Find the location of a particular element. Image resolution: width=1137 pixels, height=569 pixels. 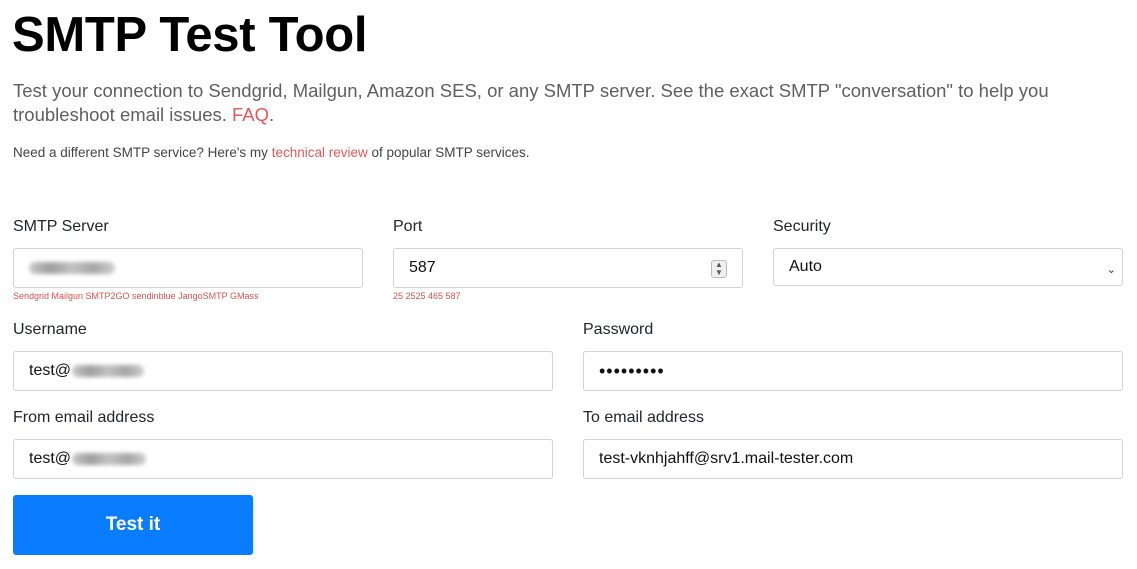

from-email-prefix: test@ is located at coordinates (50, 458).